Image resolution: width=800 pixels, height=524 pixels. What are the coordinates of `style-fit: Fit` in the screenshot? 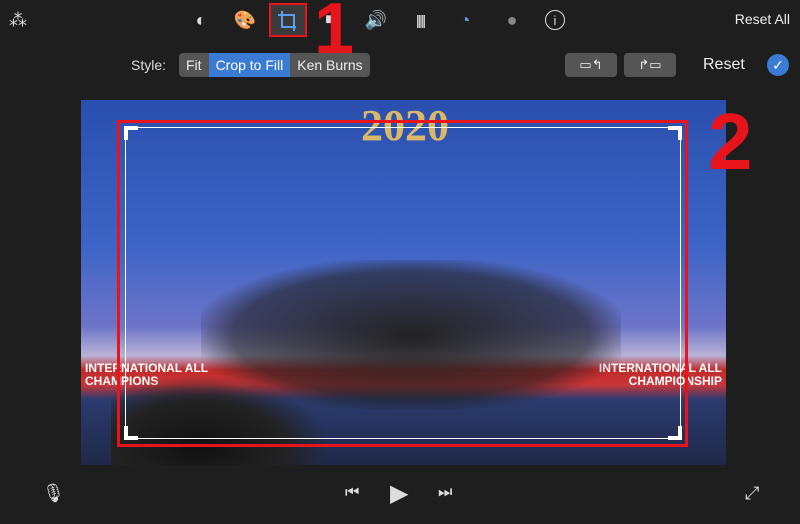 It's located at (194, 65).